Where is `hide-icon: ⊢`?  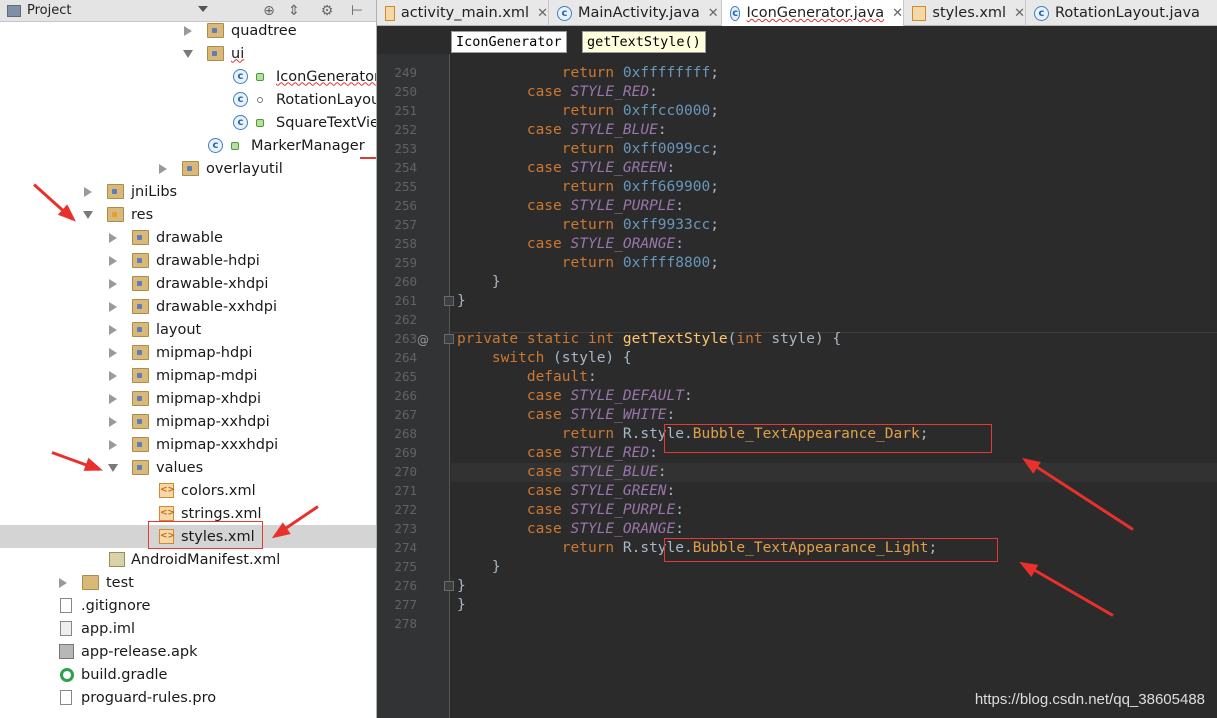 hide-icon: ⊢ is located at coordinates (357, 11).